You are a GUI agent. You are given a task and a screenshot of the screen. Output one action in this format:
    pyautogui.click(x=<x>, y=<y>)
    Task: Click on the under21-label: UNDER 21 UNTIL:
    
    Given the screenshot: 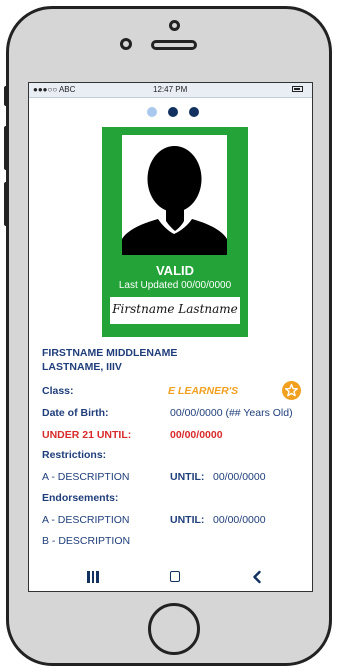 What is the action you would take?
    pyautogui.click(x=87, y=435)
    